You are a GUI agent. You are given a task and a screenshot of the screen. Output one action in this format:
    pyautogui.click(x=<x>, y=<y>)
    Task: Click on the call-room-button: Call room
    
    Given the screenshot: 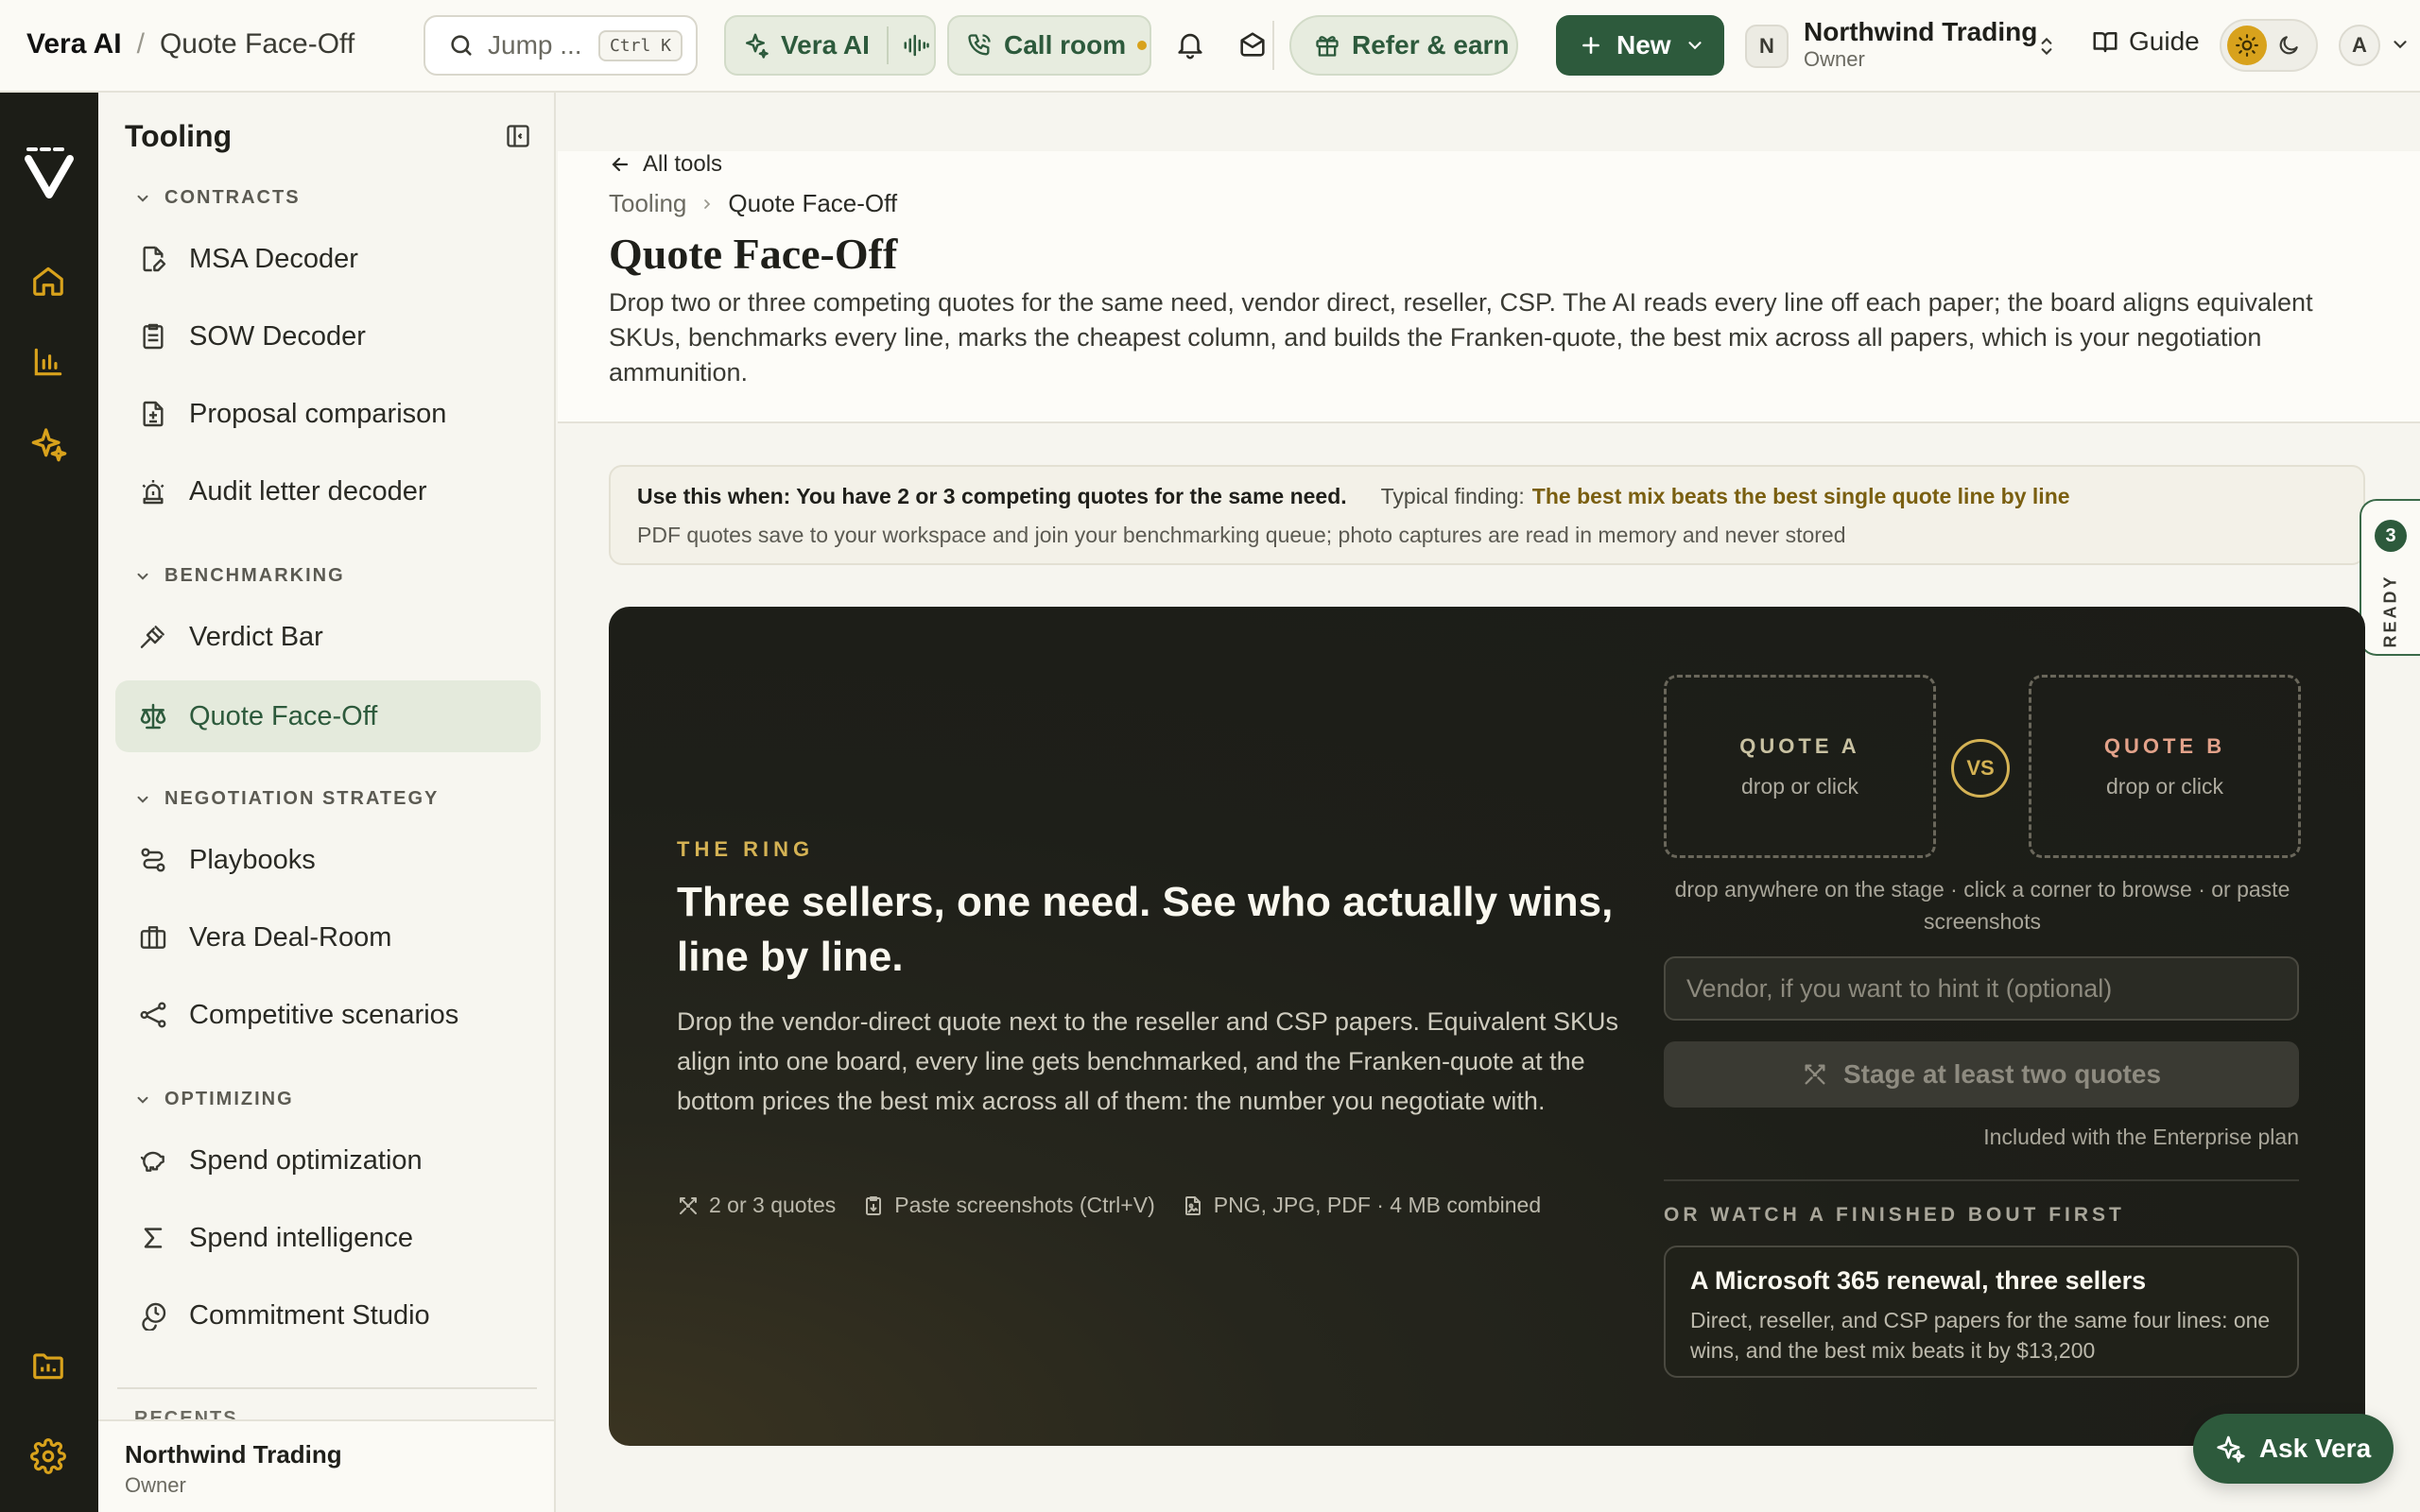 What is the action you would take?
    pyautogui.click(x=1049, y=45)
    